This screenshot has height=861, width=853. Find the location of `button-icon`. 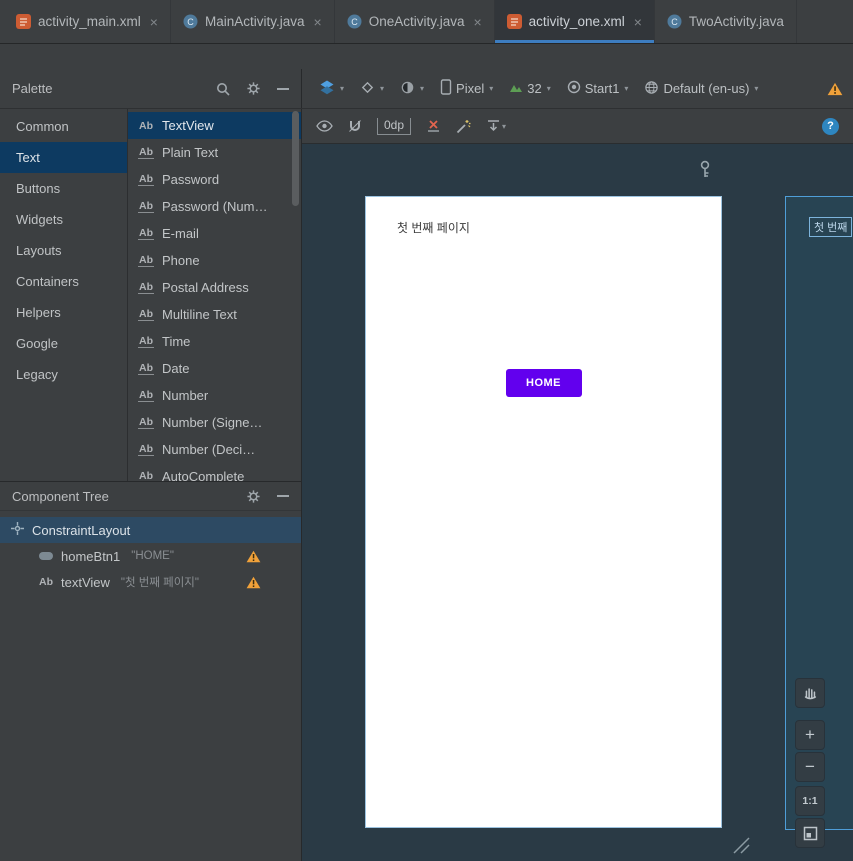

button-icon is located at coordinates (46, 556).